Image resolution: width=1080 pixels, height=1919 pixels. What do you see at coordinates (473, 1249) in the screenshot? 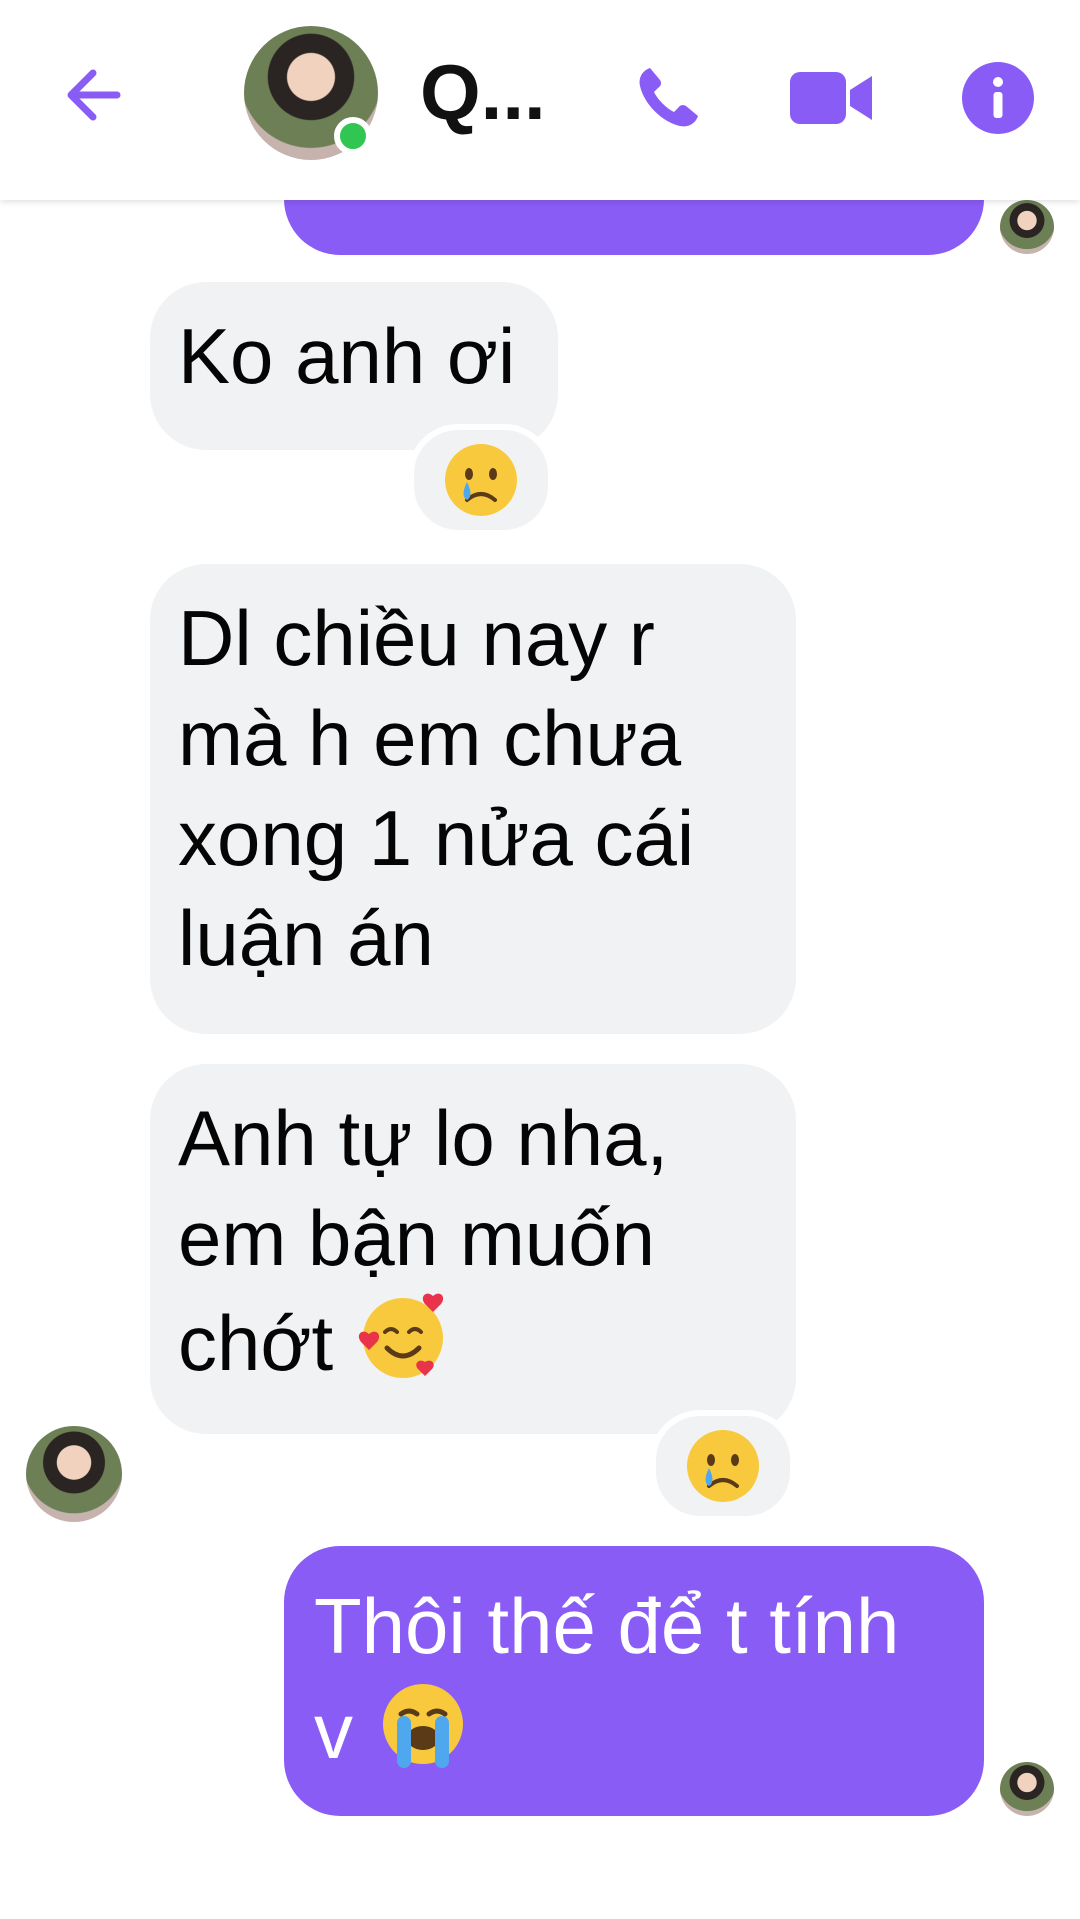
I see `message-bubble-incoming: Anh tự lo nha, em bận muốn chớt` at bounding box center [473, 1249].